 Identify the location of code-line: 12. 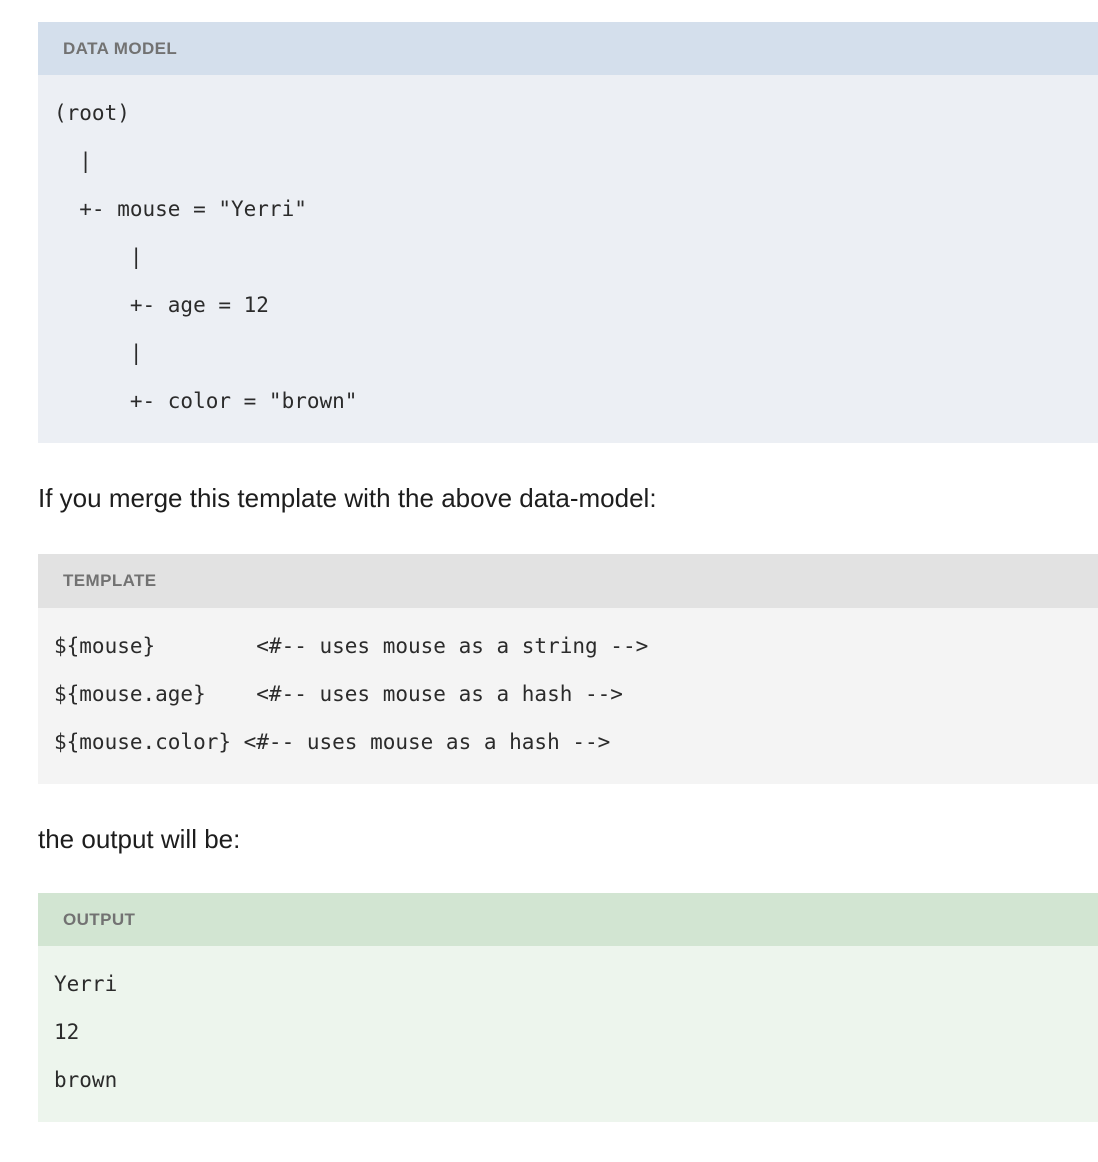
(67, 1032).